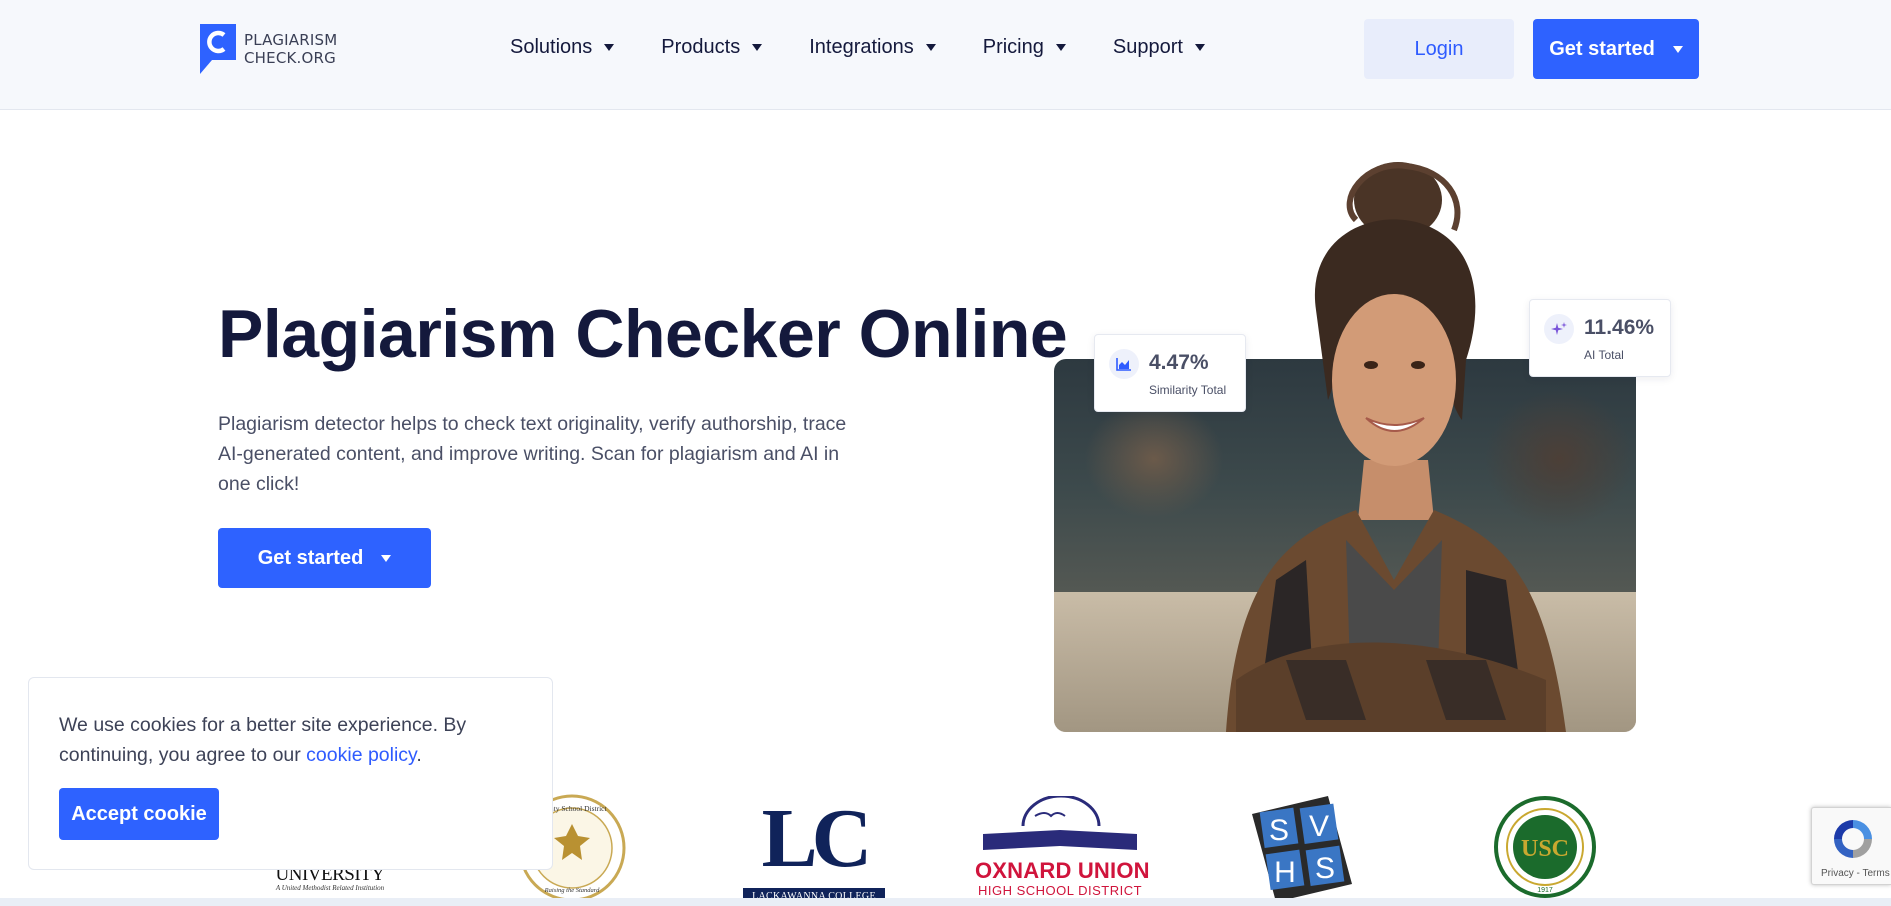 Image resolution: width=1891 pixels, height=906 pixels. Describe the element at coordinates (861, 47) in the screenshot. I see `nav-integrations-label: Integrations` at that location.